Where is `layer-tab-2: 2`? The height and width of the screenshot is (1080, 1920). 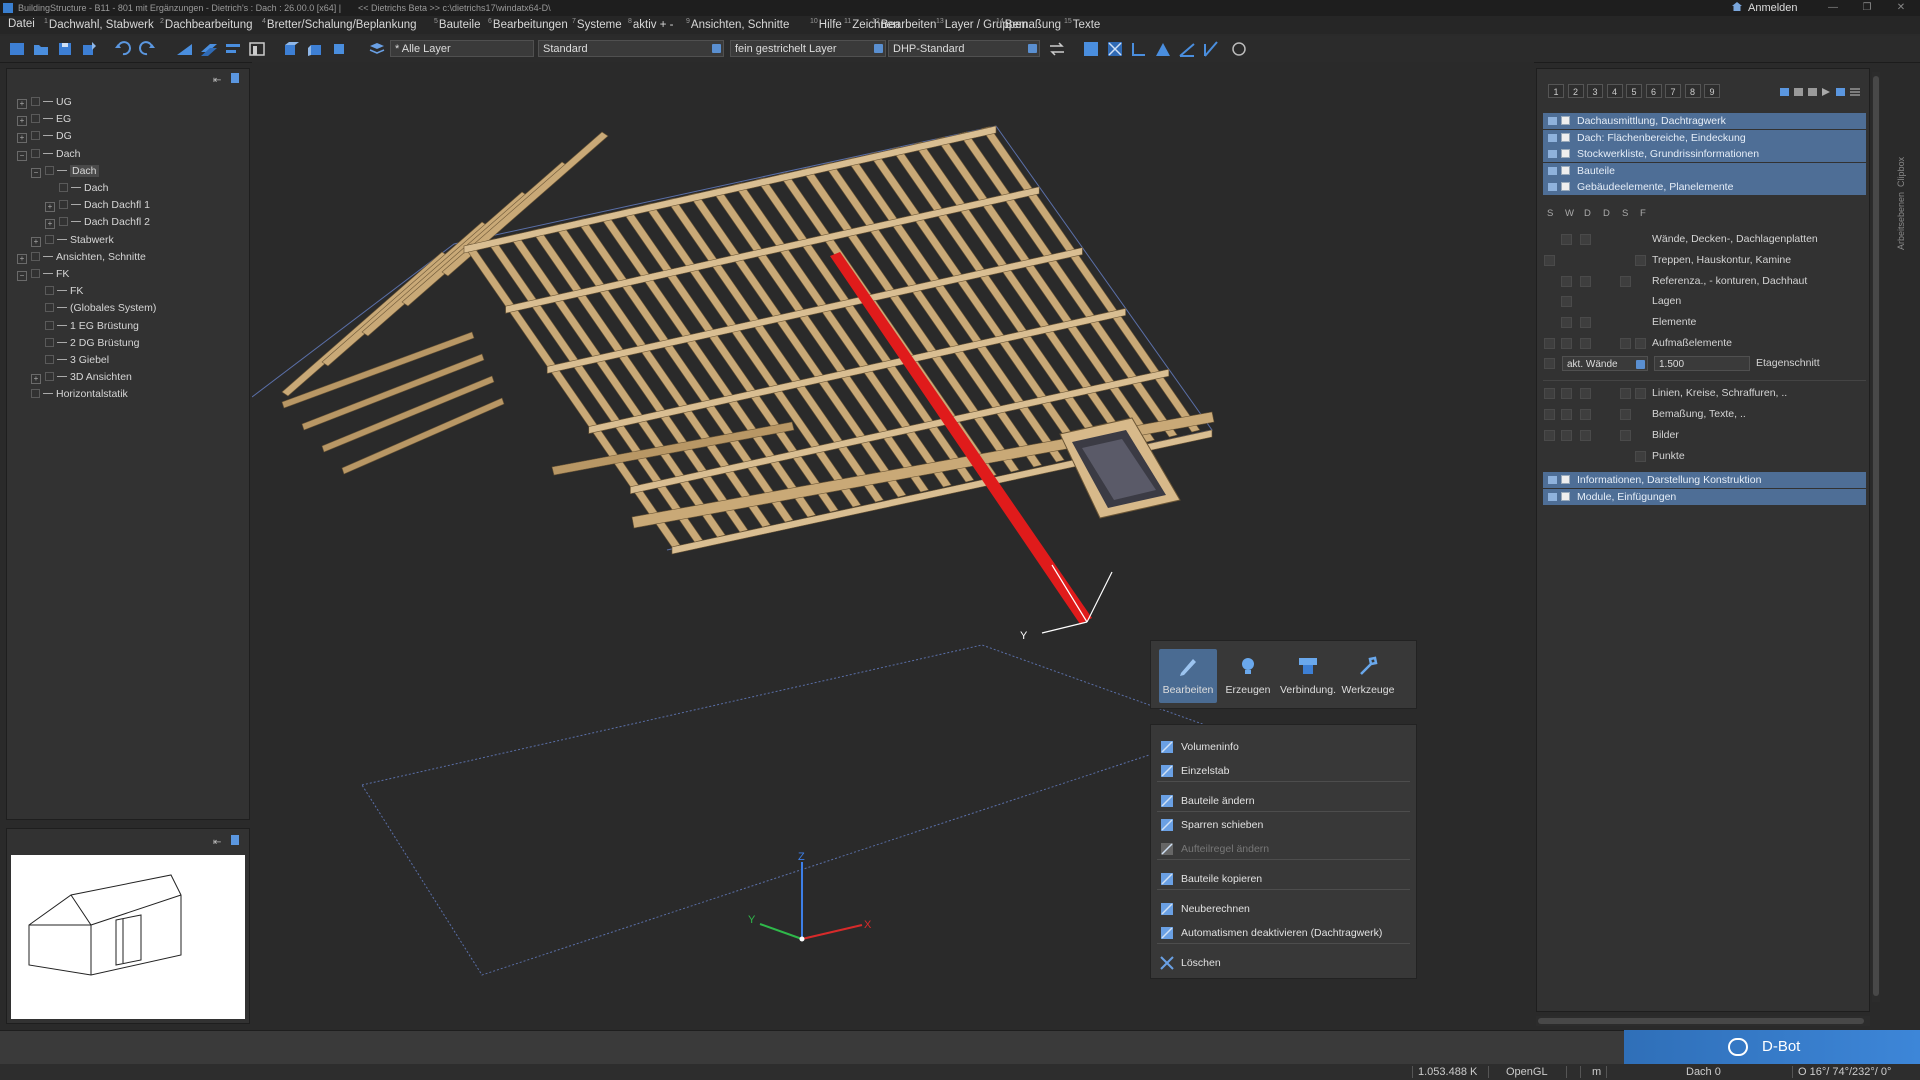 layer-tab-2: 2 is located at coordinates (1575, 91).